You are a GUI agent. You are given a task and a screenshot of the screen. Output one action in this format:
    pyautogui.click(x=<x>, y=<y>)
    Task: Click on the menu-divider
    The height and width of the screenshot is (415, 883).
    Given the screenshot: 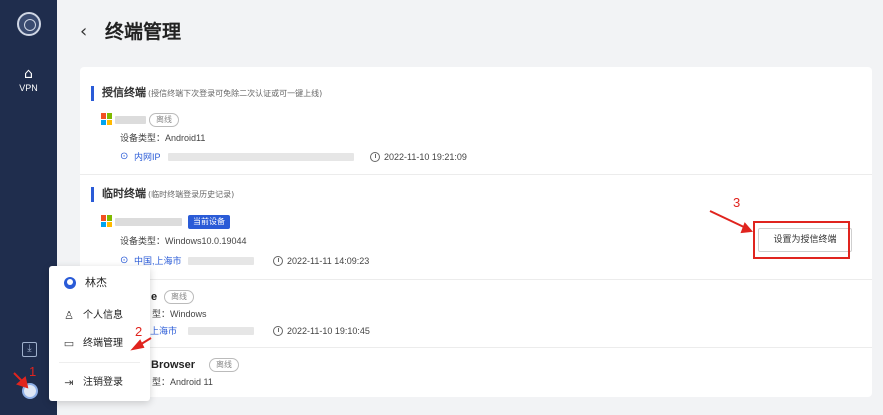 What is the action you would take?
    pyautogui.click(x=99, y=362)
    